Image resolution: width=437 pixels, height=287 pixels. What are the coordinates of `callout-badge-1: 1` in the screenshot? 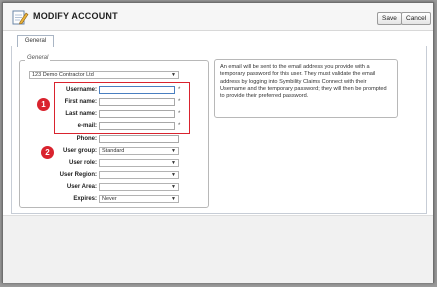 It's located at (43, 104).